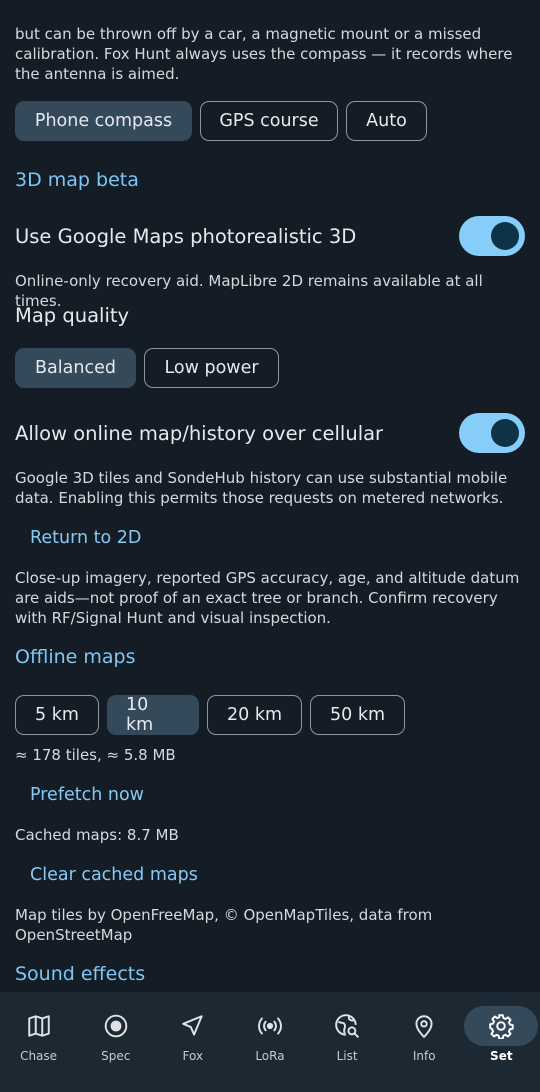 The image size is (540, 1092). What do you see at coordinates (211, 368) in the screenshot?
I see `low-power-option: Low power` at bounding box center [211, 368].